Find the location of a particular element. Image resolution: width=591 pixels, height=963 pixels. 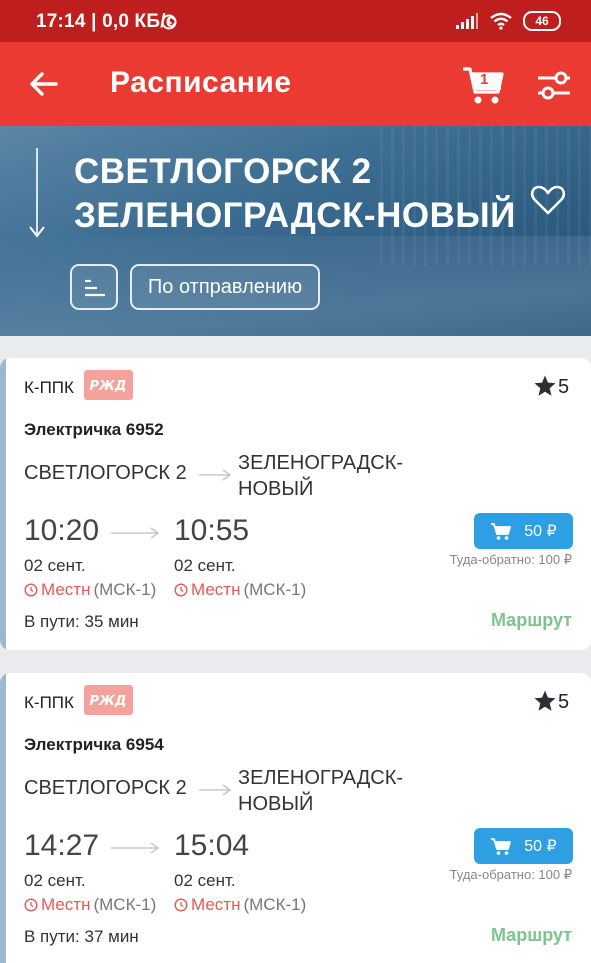

arrival-time: 10:55 is located at coordinates (212, 530).